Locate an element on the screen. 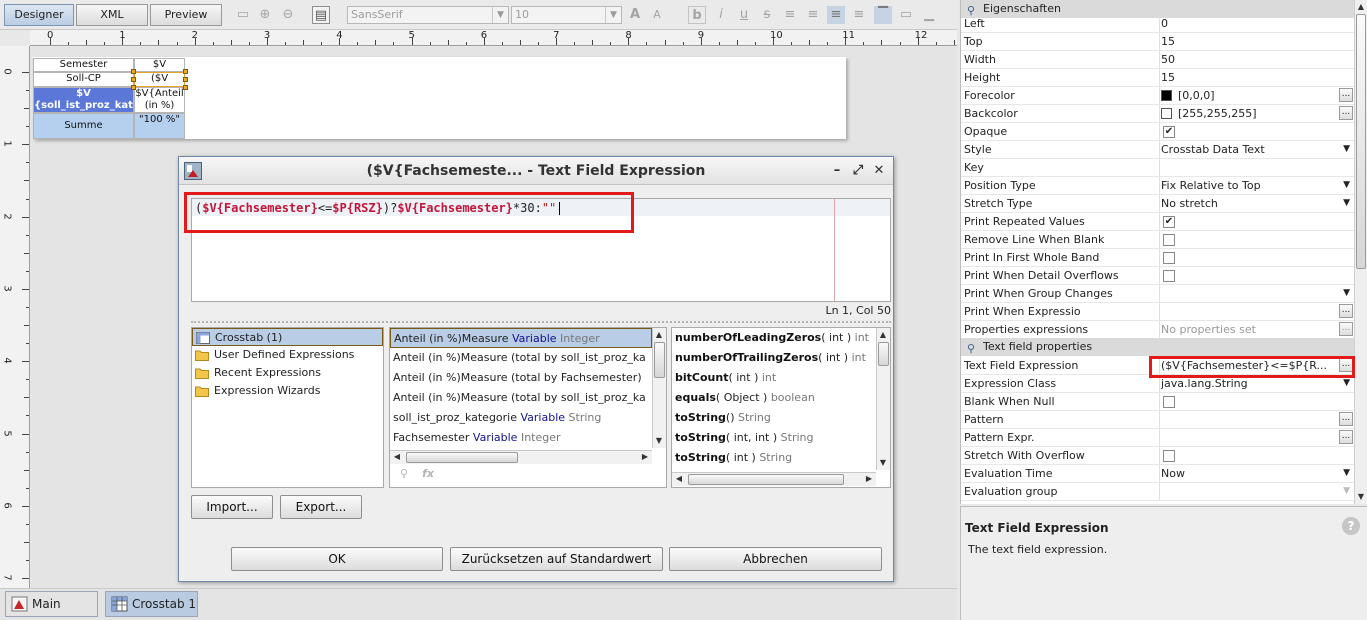 The height and width of the screenshot is (620, 1367). property-value: No stretch ▼ is located at coordinates (1256, 203).